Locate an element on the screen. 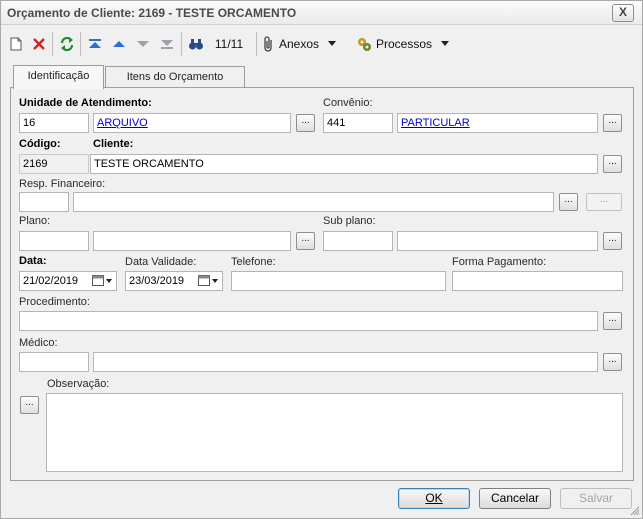  telefone-field is located at coordinates (338, 281).